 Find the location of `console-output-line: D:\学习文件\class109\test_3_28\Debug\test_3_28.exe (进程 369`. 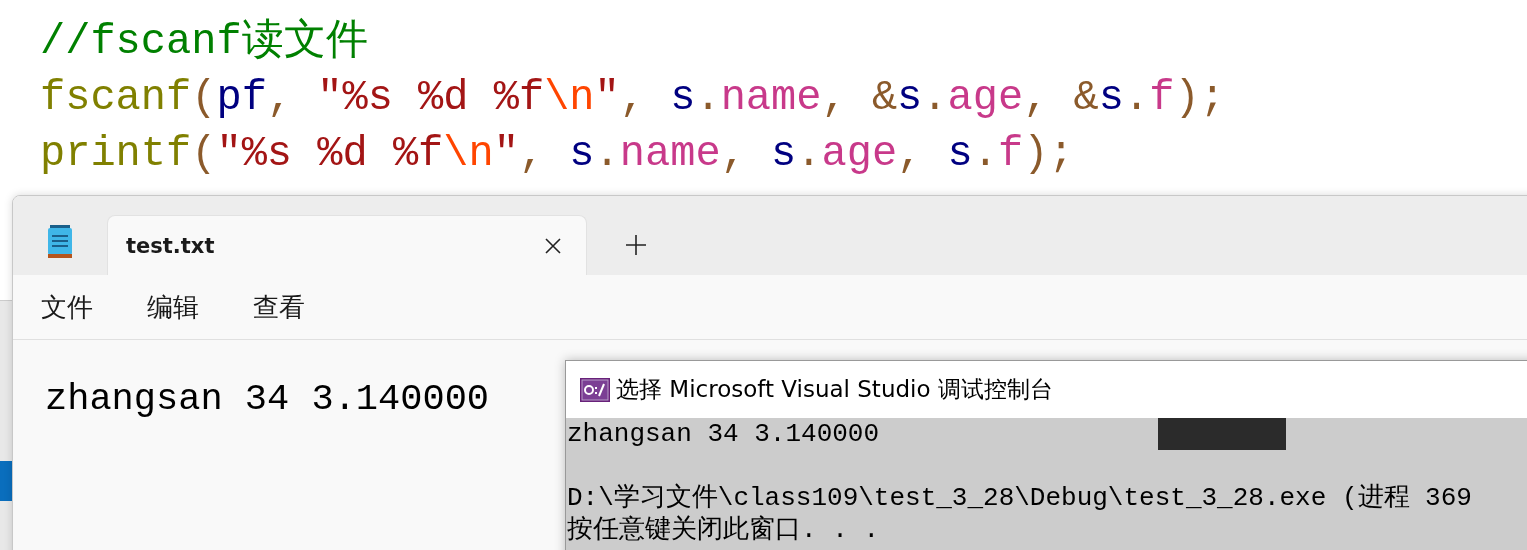

console-output-line: D:\学习文件\class109\test_3_28\Debug\test_3_28.exe (进程 369 is located at coordinates (1019, 498).